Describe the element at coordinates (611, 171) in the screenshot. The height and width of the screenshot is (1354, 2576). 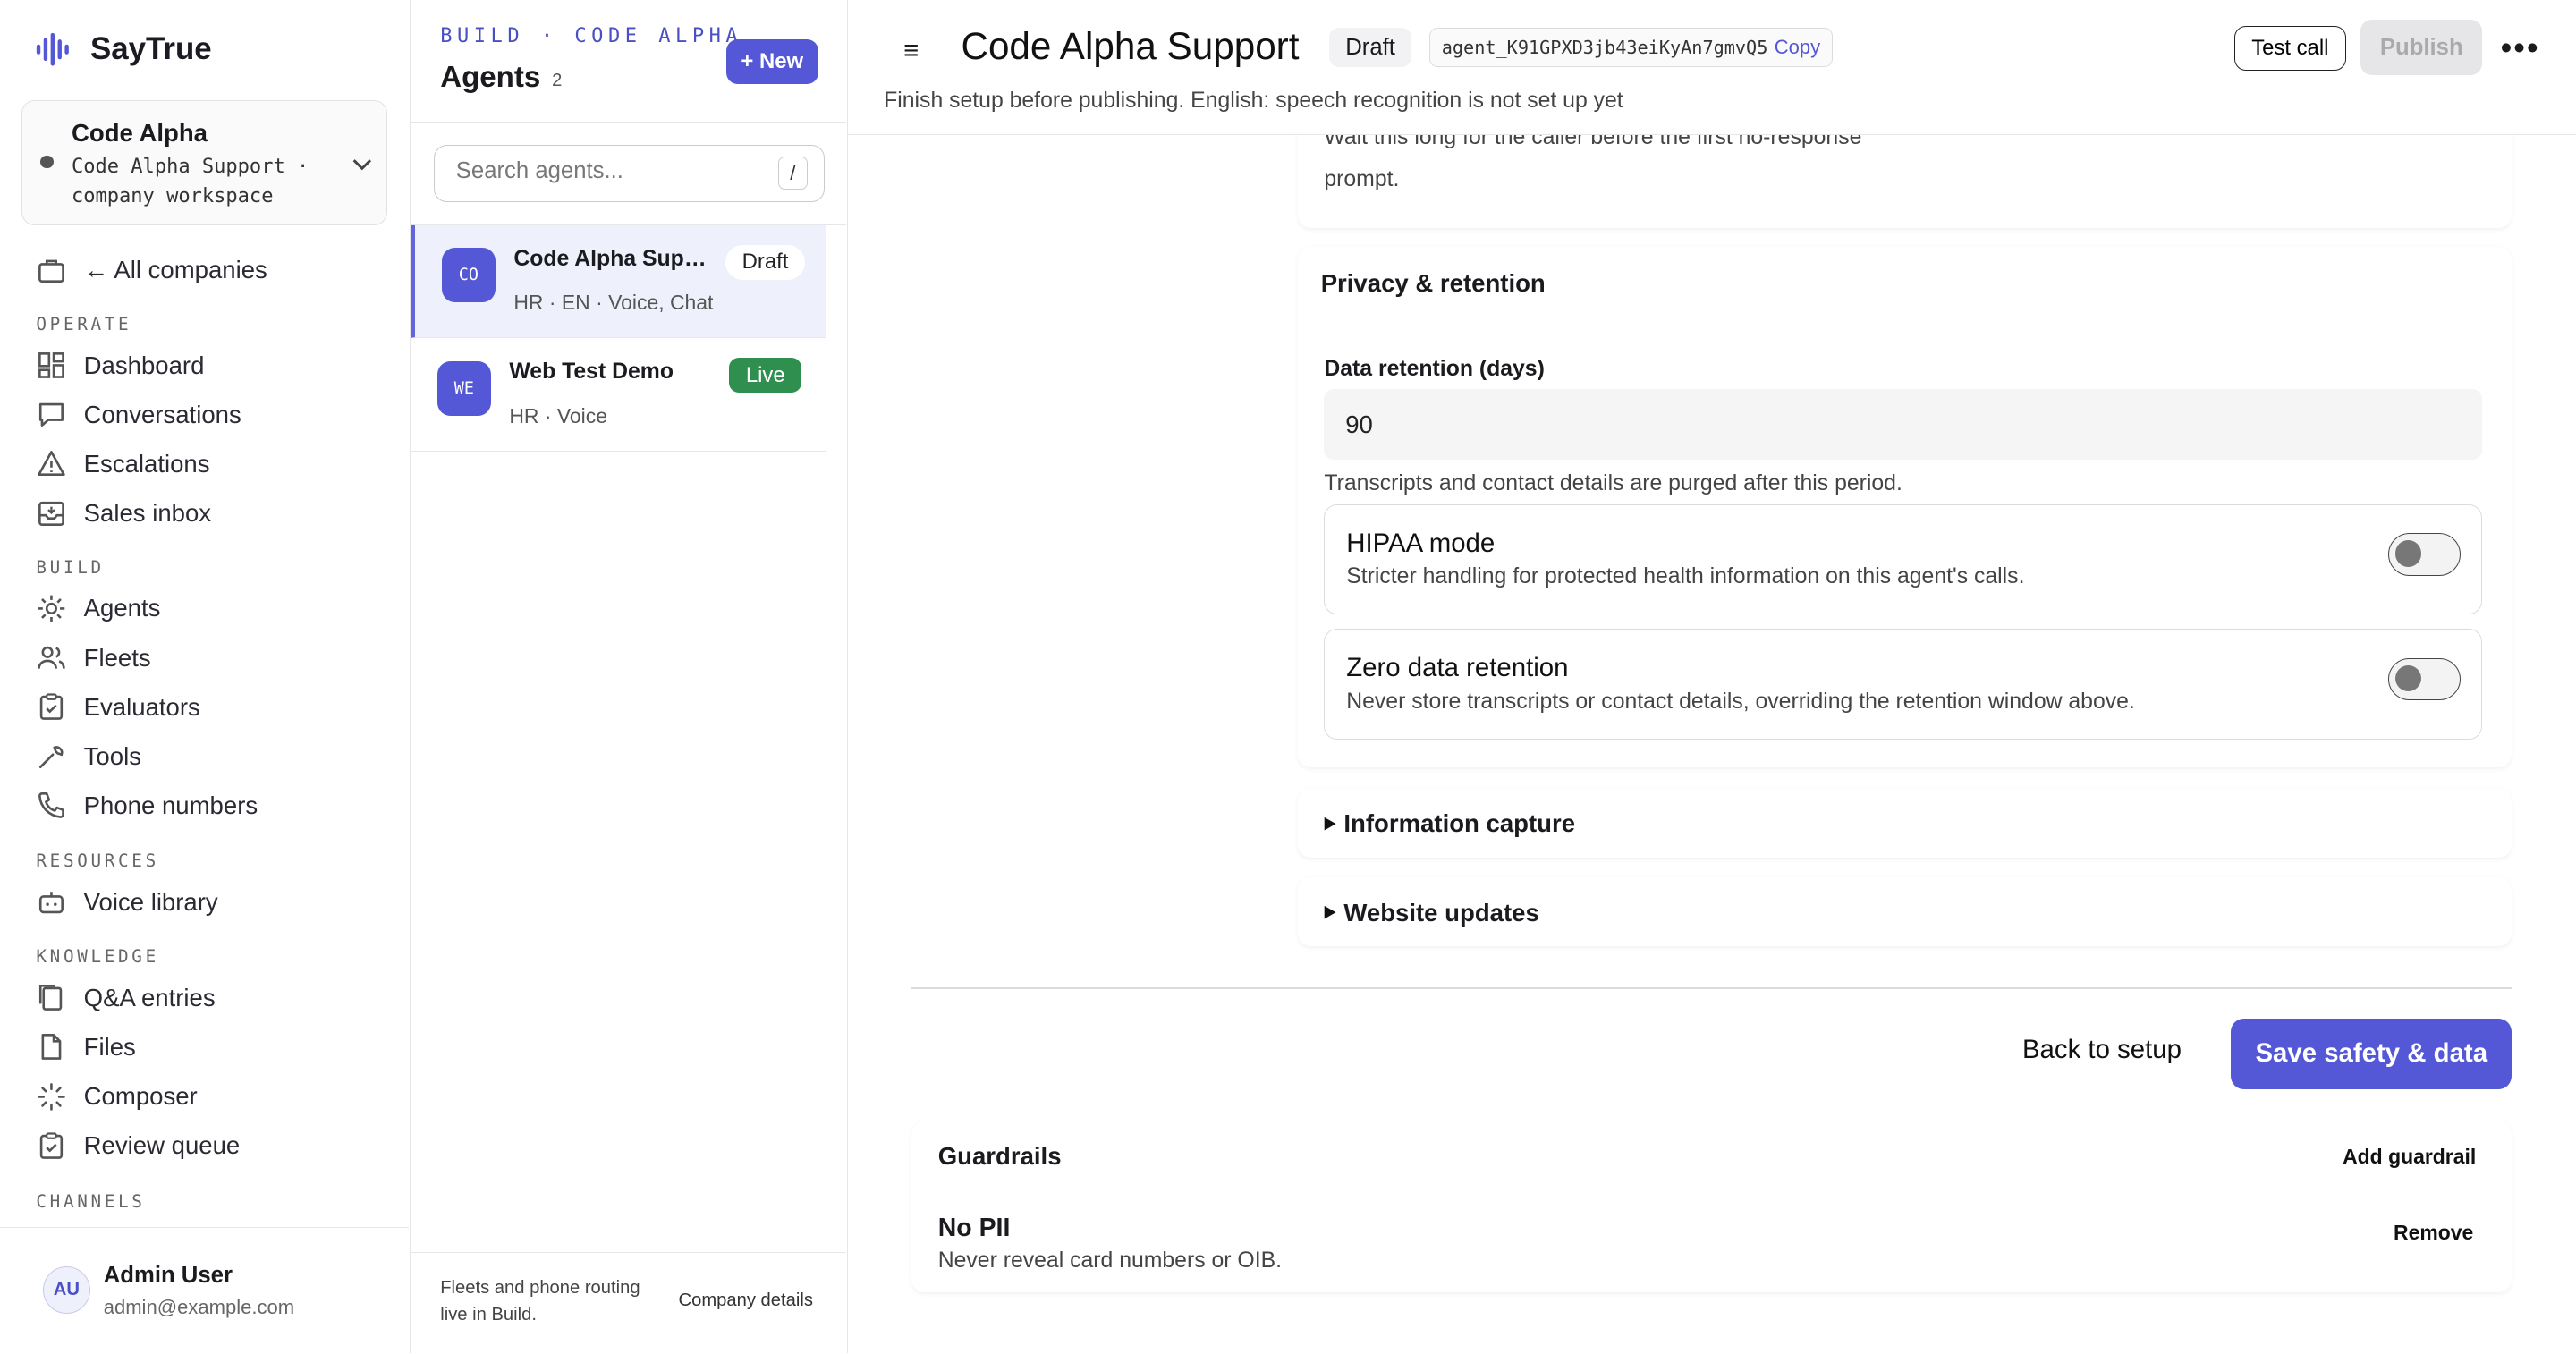
I see `search-input` at that location.